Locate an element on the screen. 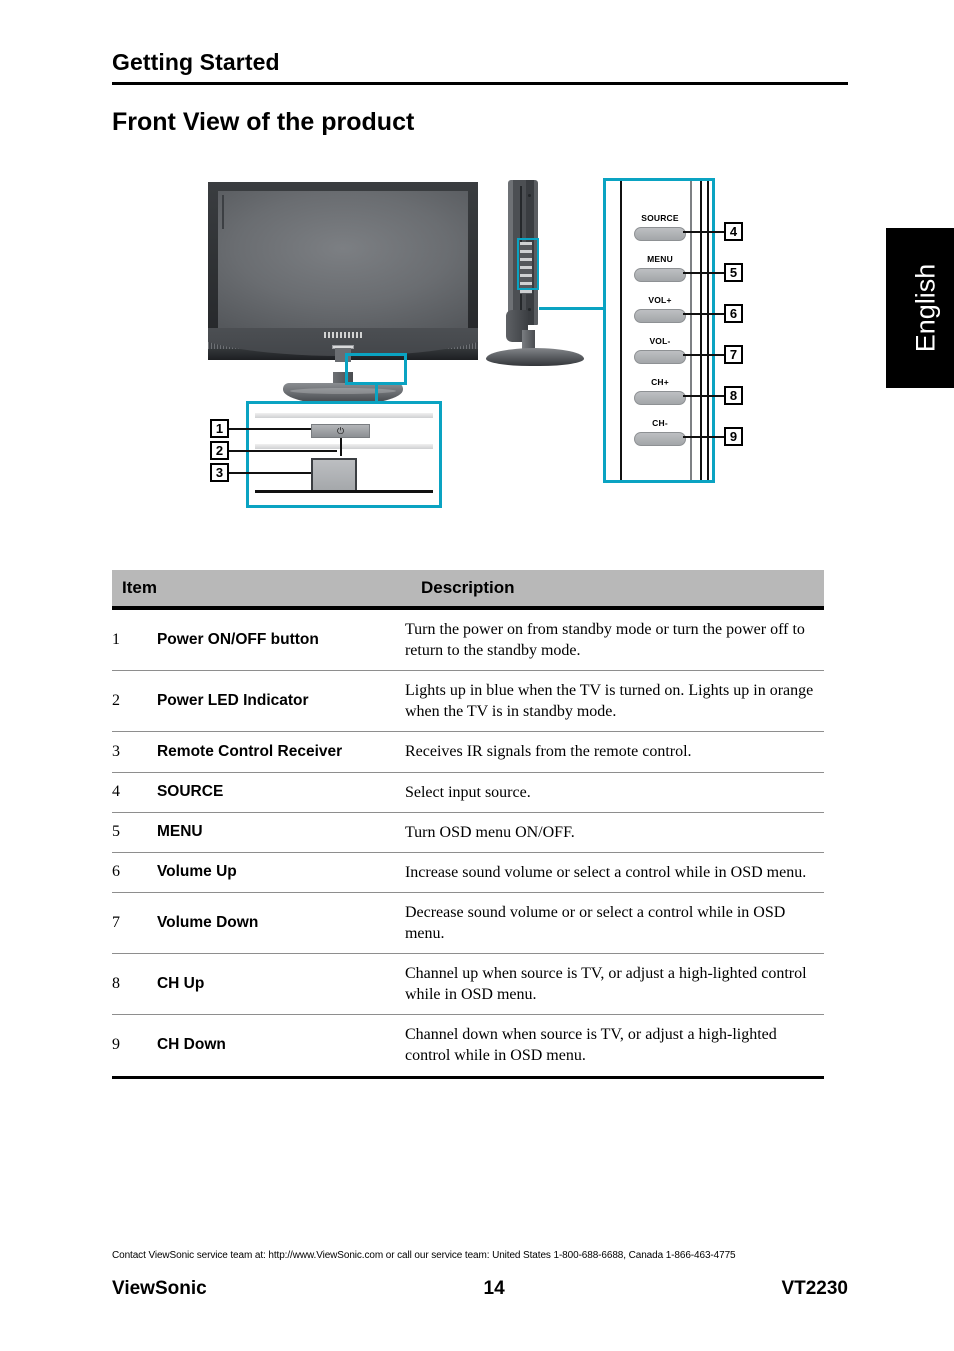 This screenshot has height=1351, width=954. row-item-name: Power ON/OFF button is located at coordinates (280, 640).